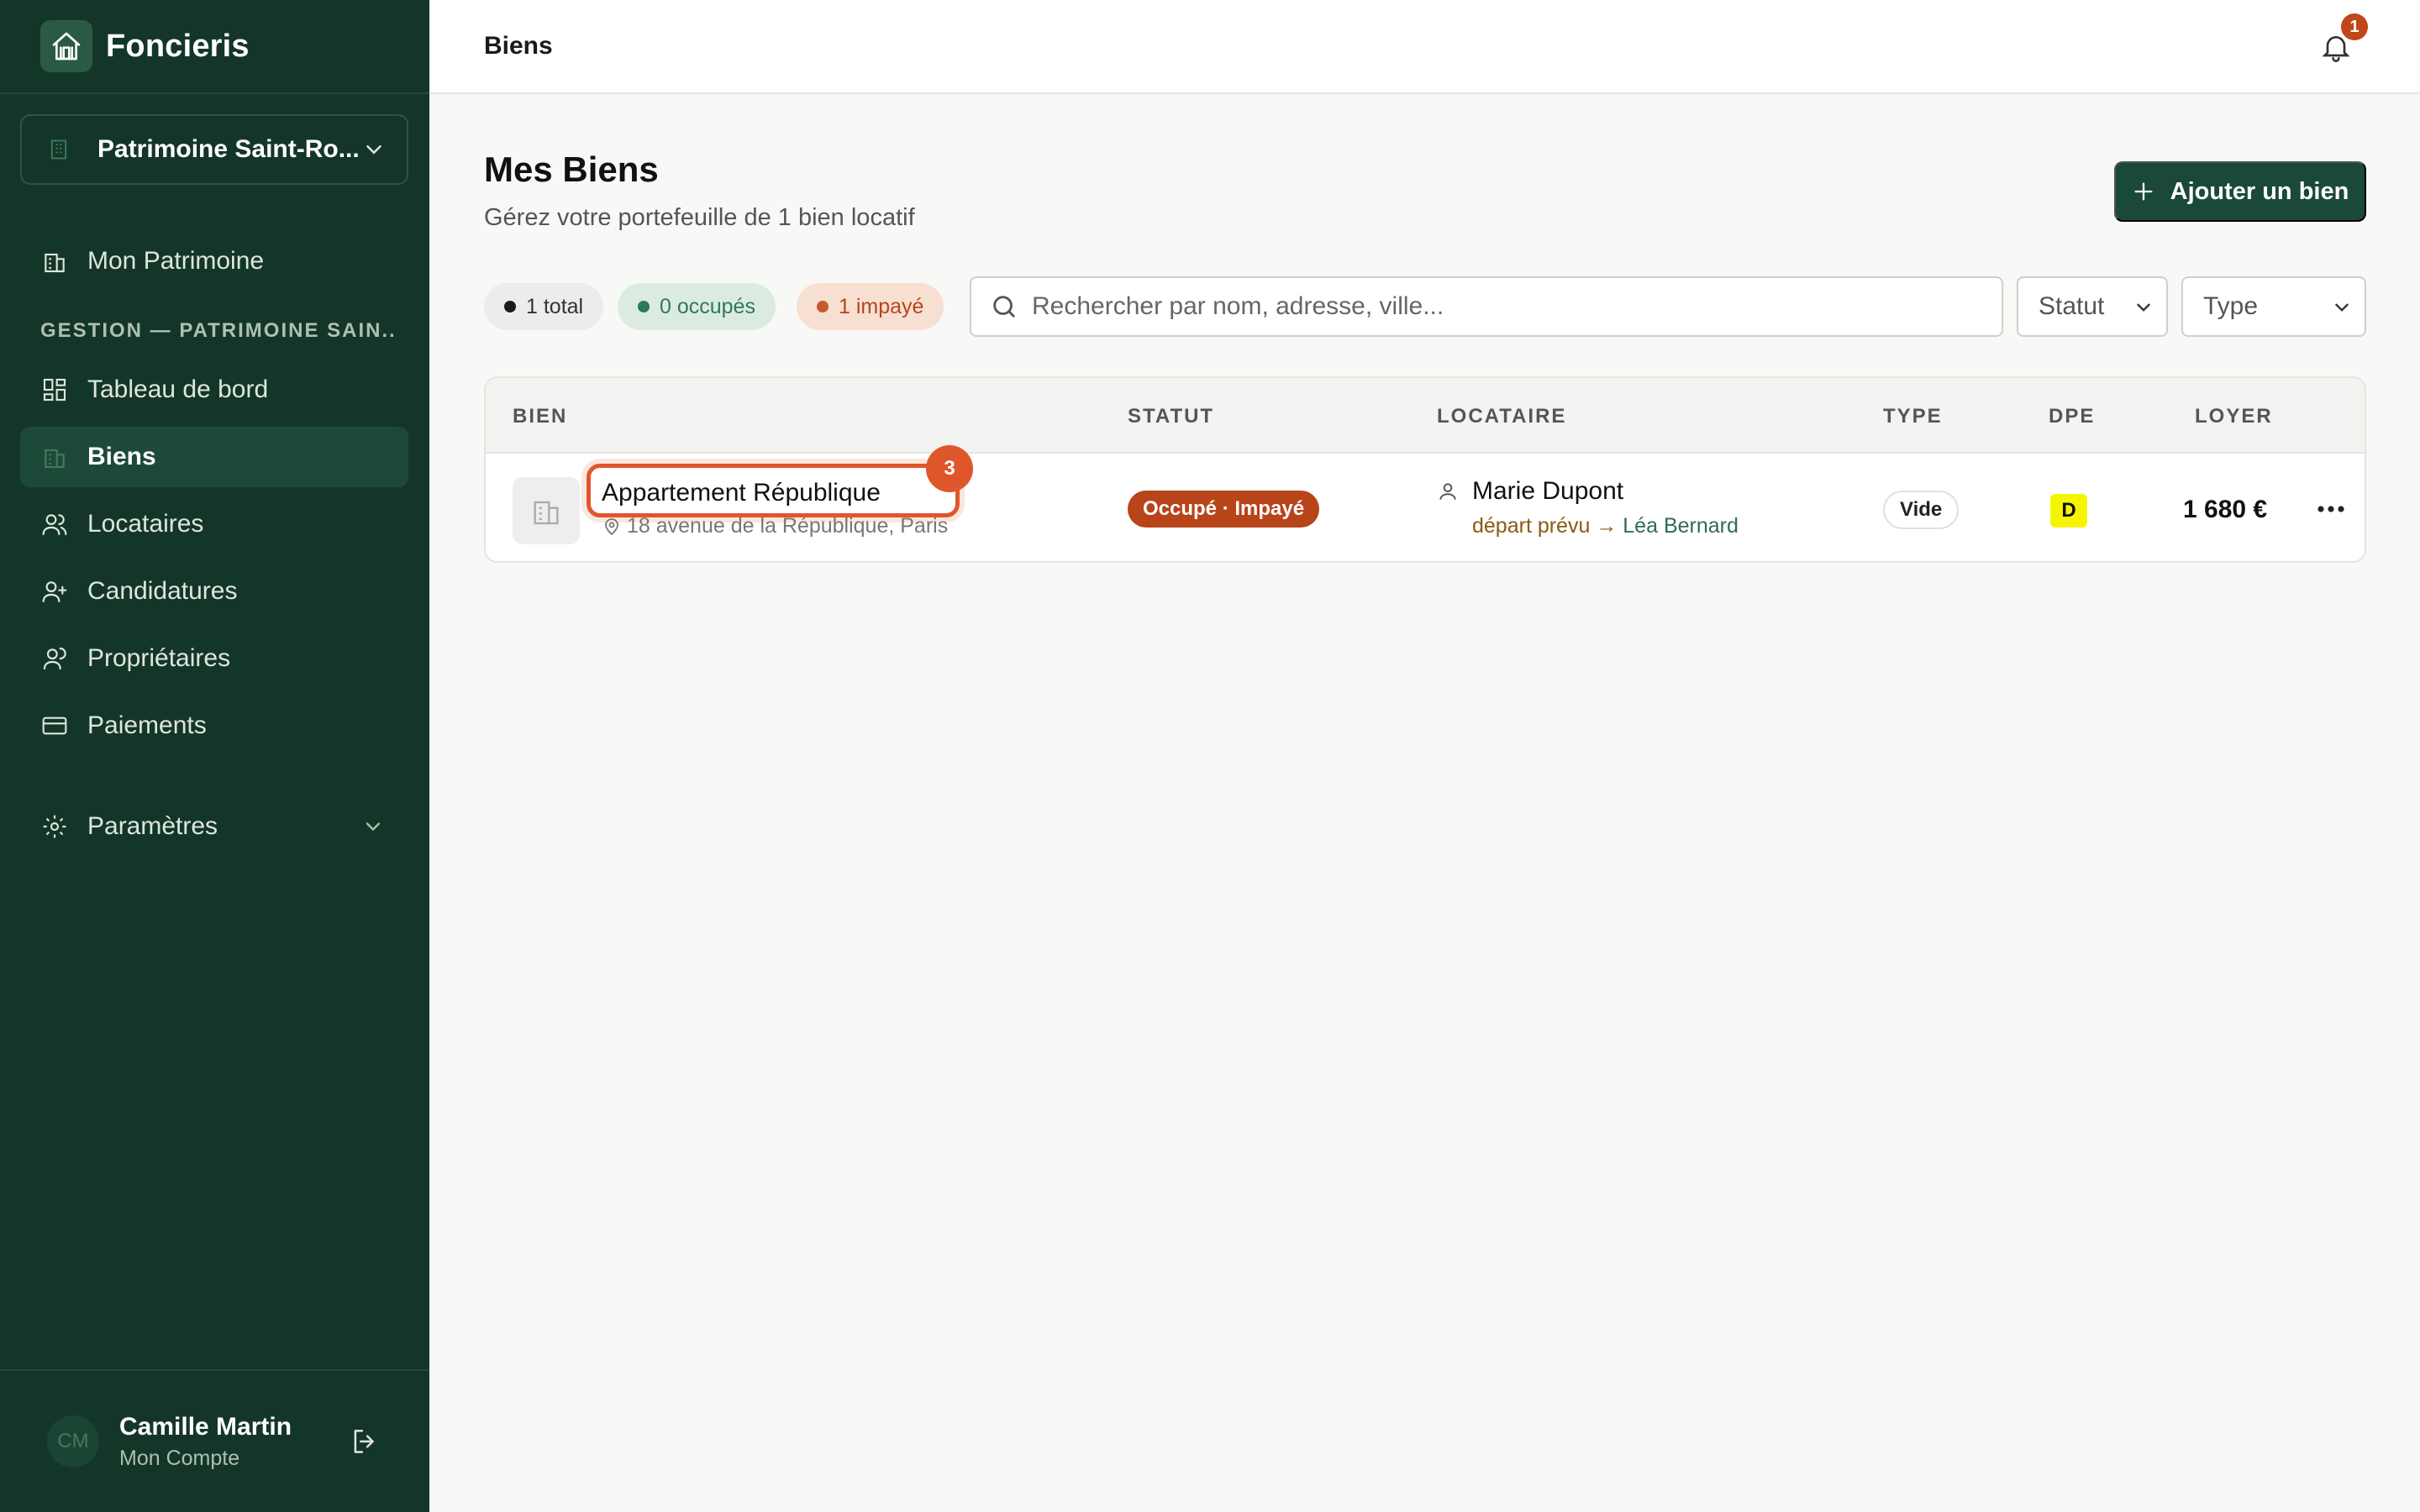 The height and width of the screenshot is (1512, 2420). Describe the element at coordinates (147, 725) in the screenshot. I see `nav-label: Paiements` at that location.